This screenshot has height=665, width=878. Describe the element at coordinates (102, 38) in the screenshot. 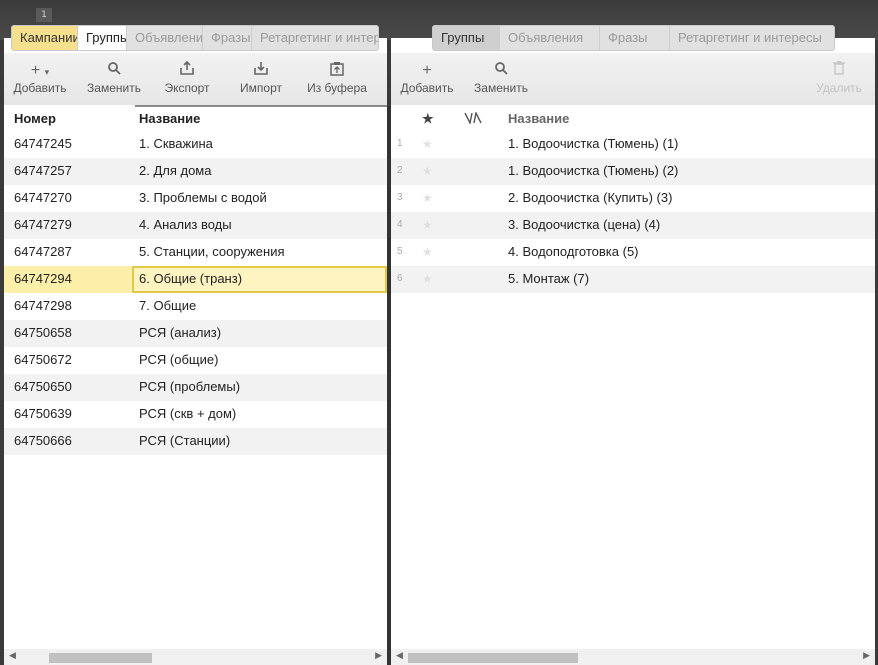

I see `tab-groups: Группы` at that location.